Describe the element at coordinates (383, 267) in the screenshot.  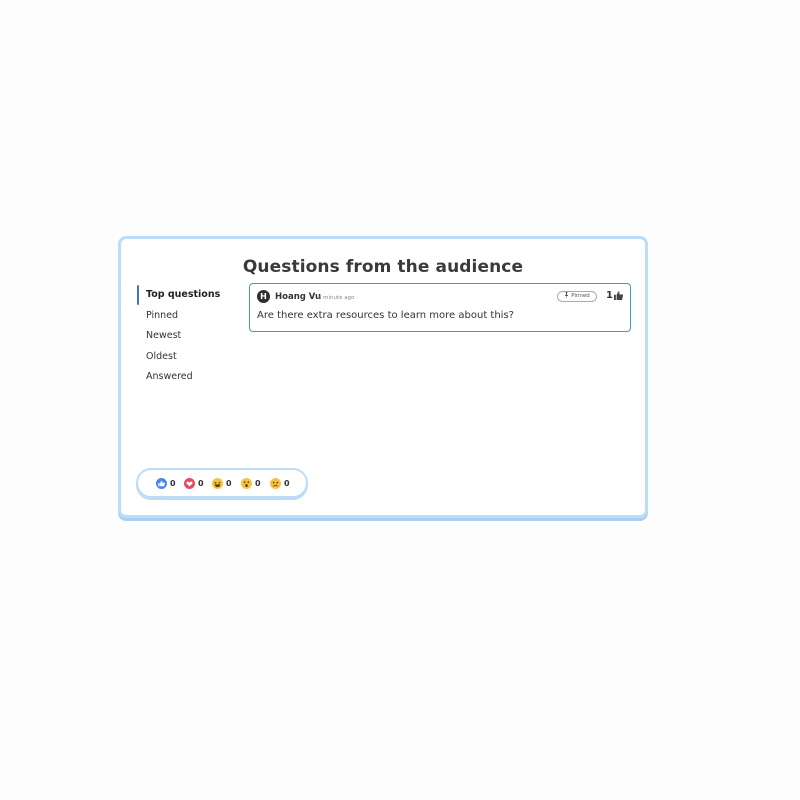
I see `panel-title: Questions from the audience` at that location.